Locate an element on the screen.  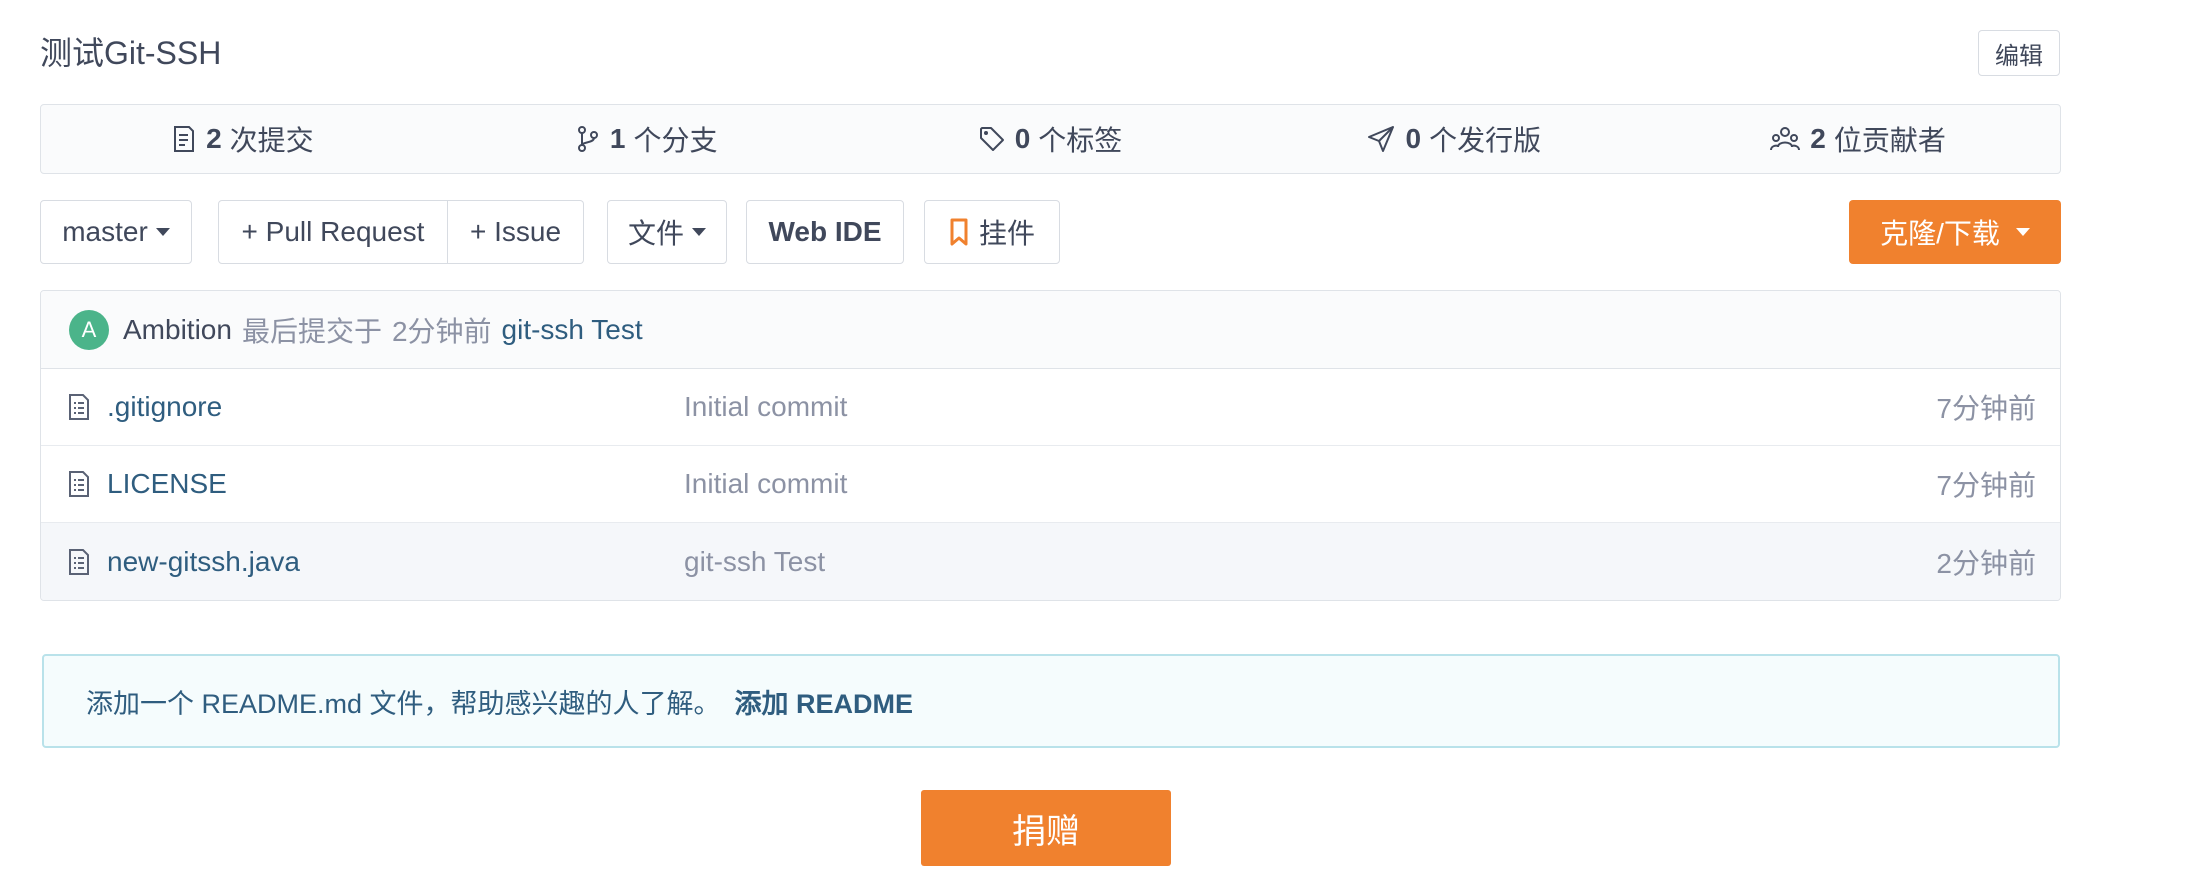
clone-download-label: 克隆/下载 is located at coordinates (1940, 233).